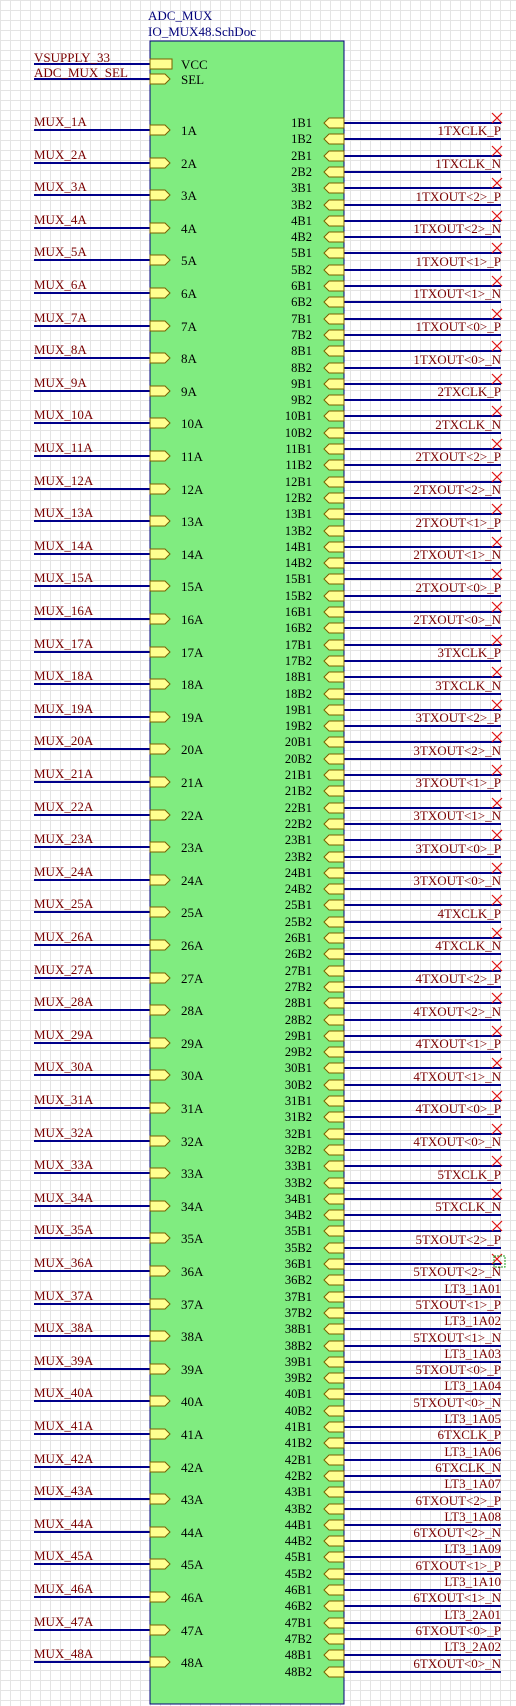 The image size is (516, 1706). What do you see at coordinates (160, 79) in the screenshot?
I see `sel-pin` at bounding box center [160, 79].